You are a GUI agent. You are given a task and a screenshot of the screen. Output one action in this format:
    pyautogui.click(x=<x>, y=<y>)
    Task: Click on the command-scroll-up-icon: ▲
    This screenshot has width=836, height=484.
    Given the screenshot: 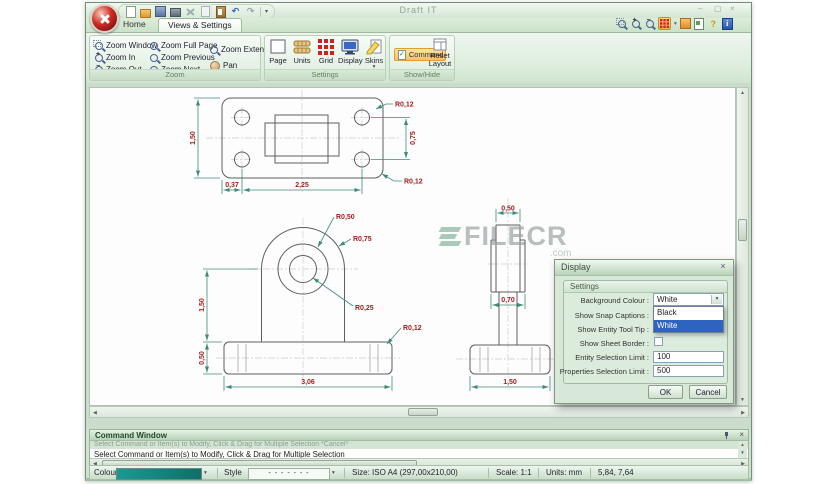 What is the action you would take?
    pyautogui.click(x=742, y=444)
    